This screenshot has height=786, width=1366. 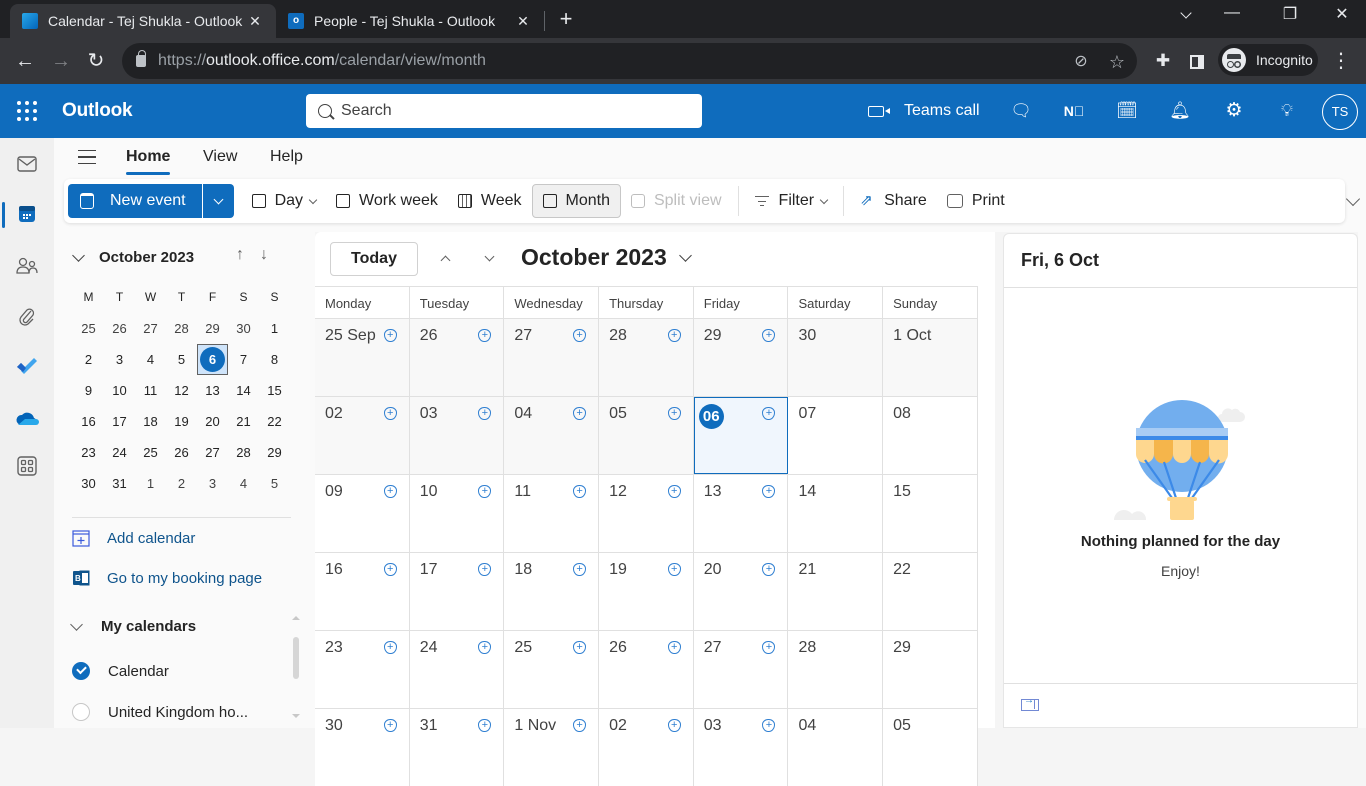 What do you see at coordinates (741, 591) in the screenshot?
I see `day-cell: 20 +` at bounding box center [741, 591].